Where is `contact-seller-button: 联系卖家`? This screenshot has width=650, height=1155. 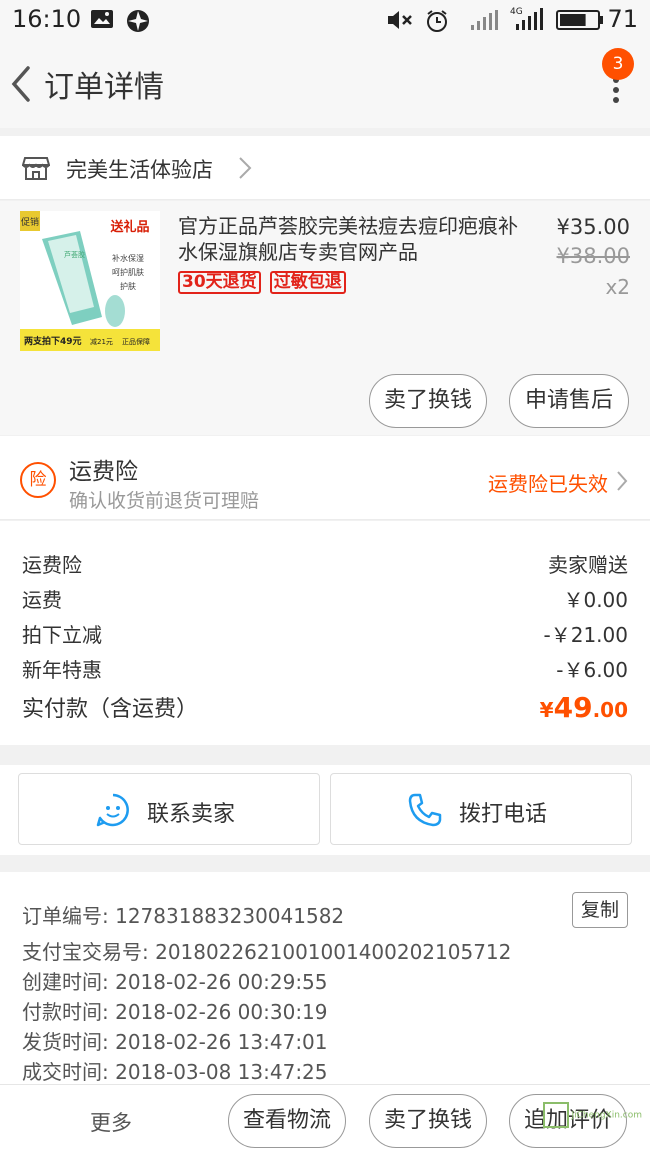 contact-seller-button: 联系卖家 is located at coordinates (169, 809).